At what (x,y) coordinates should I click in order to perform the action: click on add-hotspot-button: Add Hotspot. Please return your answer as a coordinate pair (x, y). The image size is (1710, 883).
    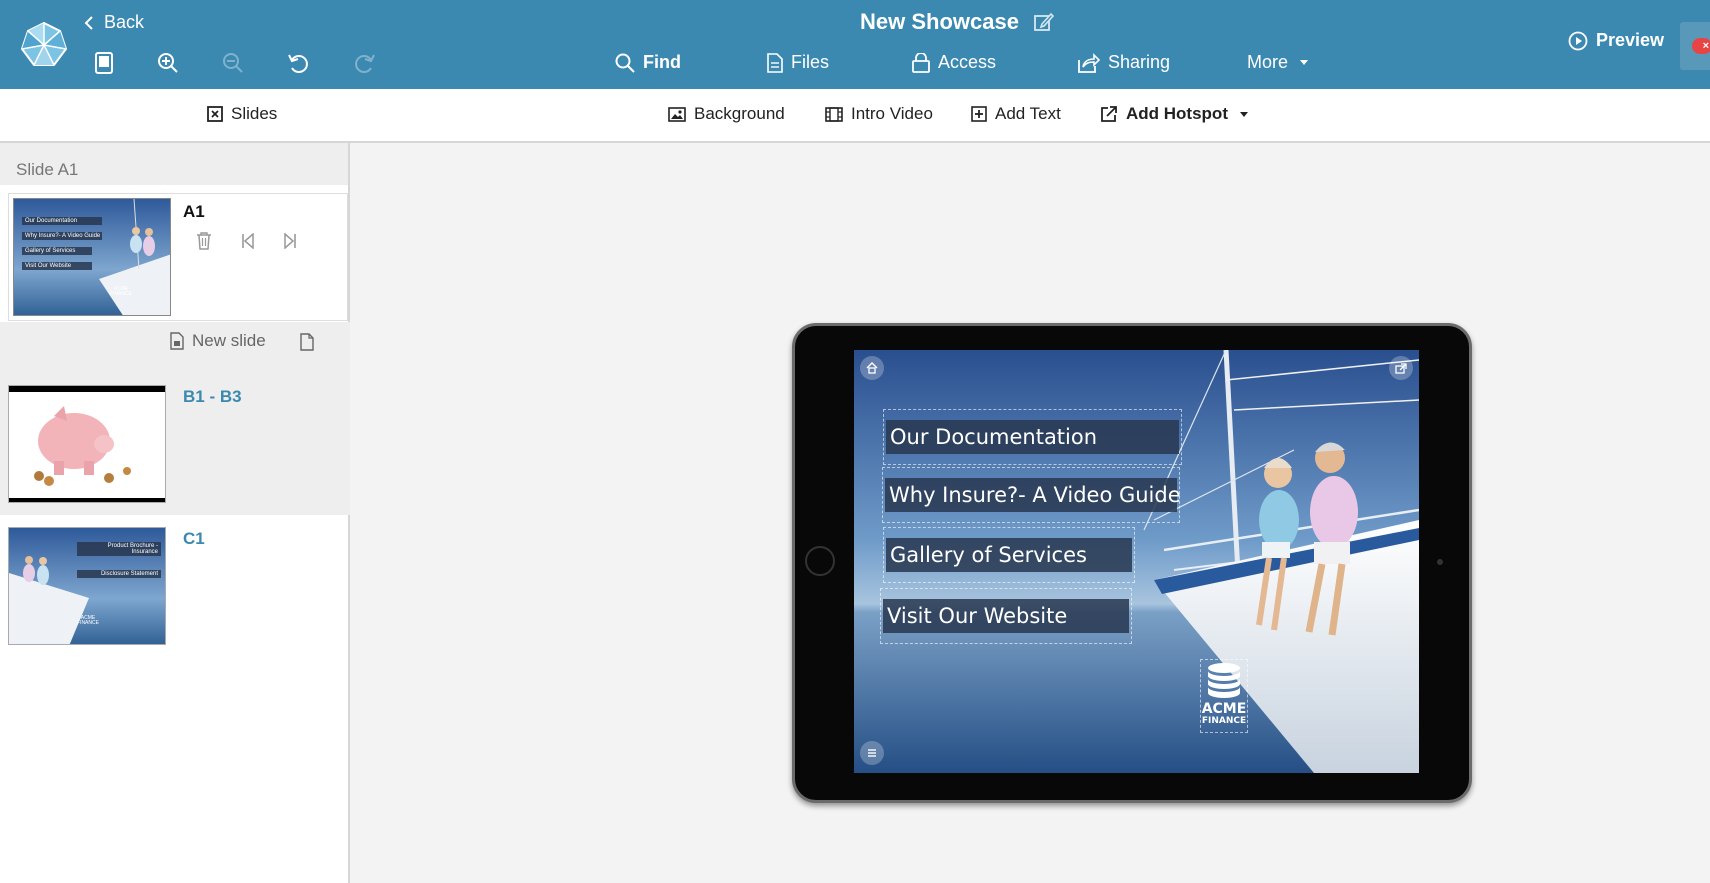
    Looking at the image, I should click on (1174, 114).